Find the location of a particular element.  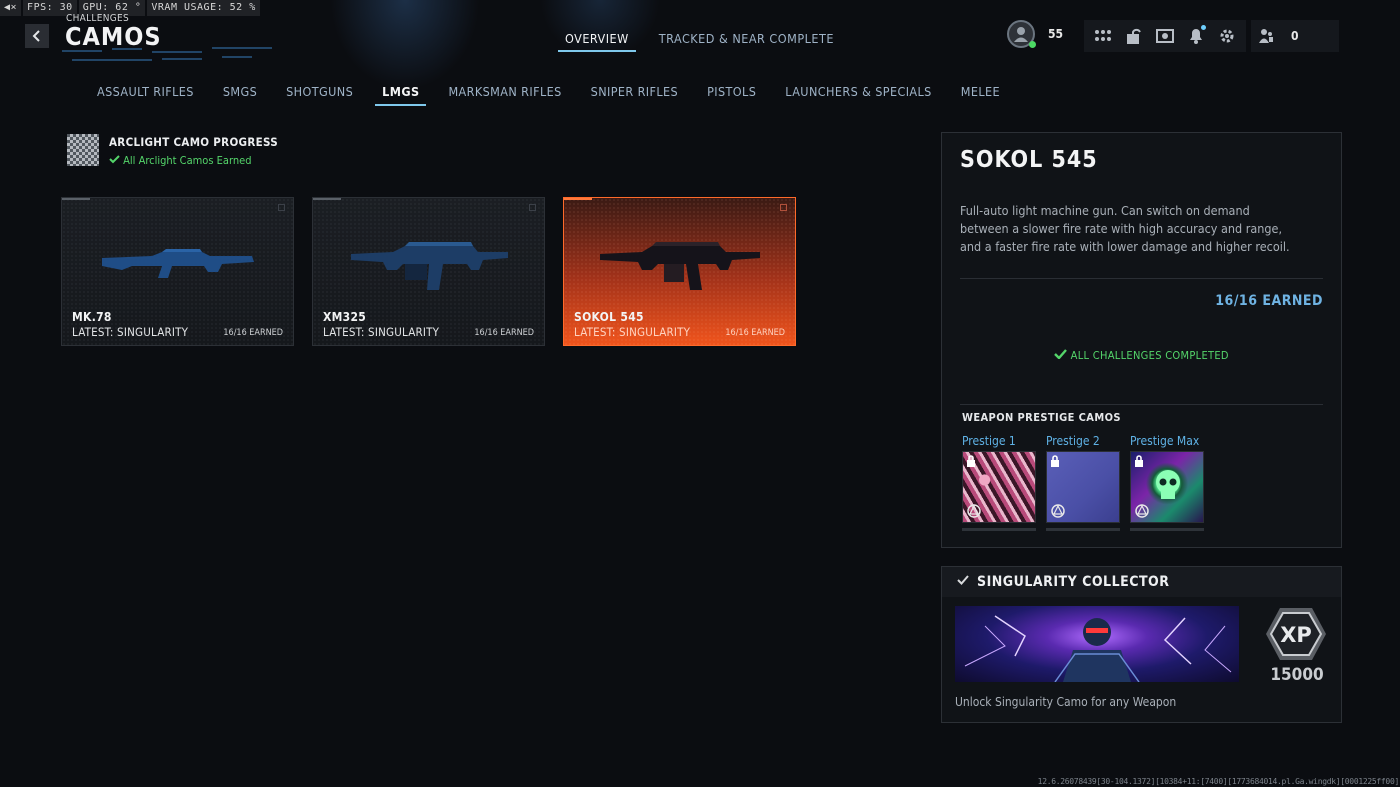

header-icon-bar is located at coordinates (1165, 36).